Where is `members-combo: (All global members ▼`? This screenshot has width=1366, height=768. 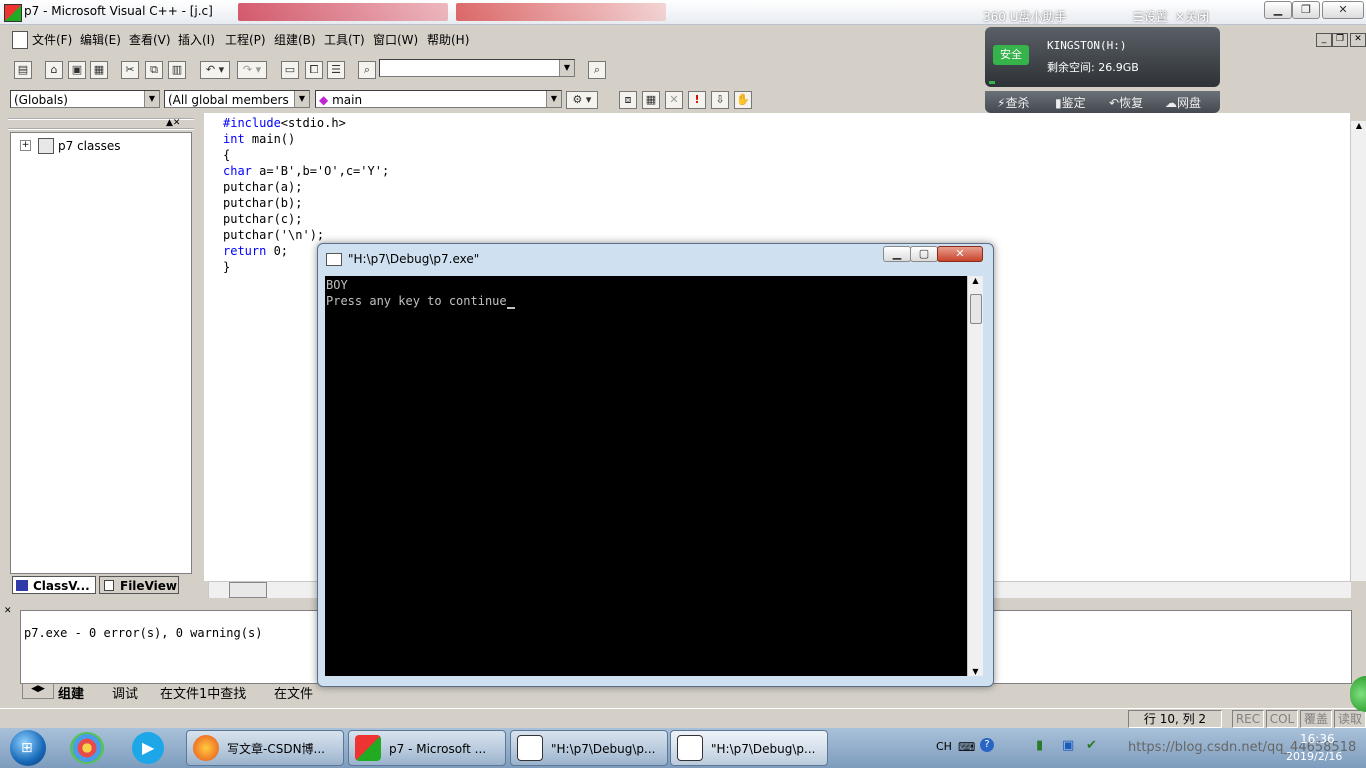 members-combo: (All global members ▼ is located at coordinates (237, 99).